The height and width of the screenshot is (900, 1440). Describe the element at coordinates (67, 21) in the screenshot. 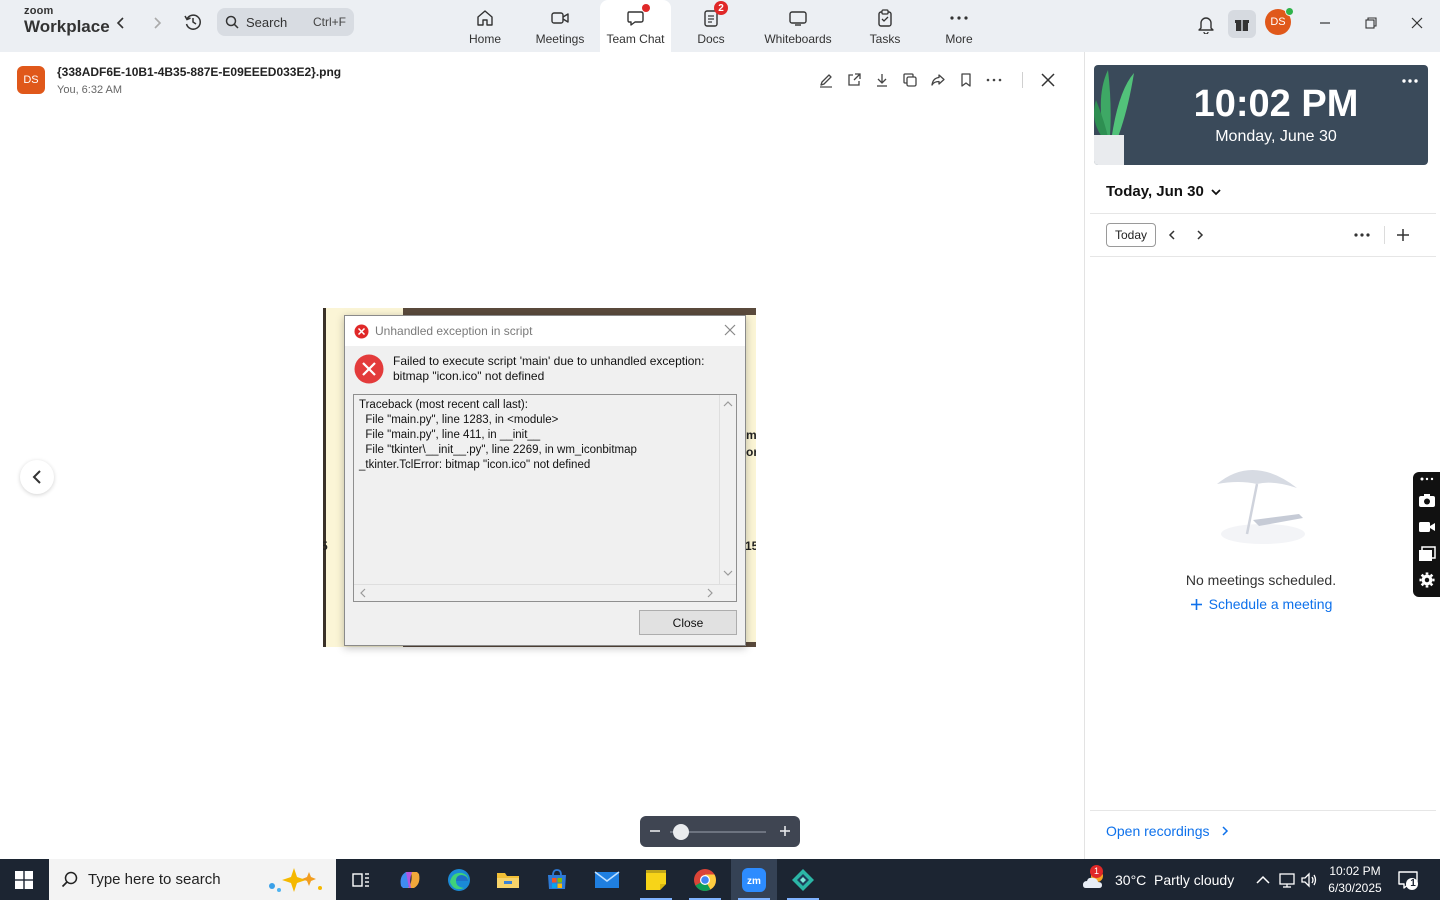

I see `zoom-workplace-logo: zoom Workplace` at that location.